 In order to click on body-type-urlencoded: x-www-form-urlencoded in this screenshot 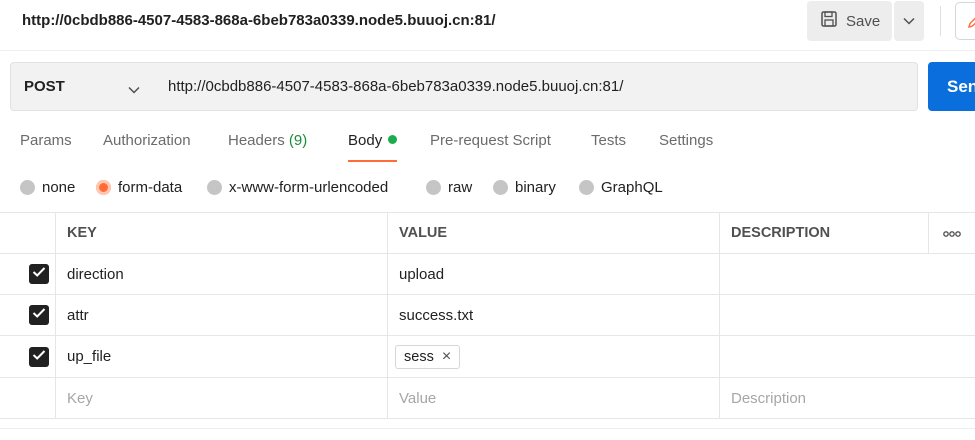, I will do `click(297, 187)`.